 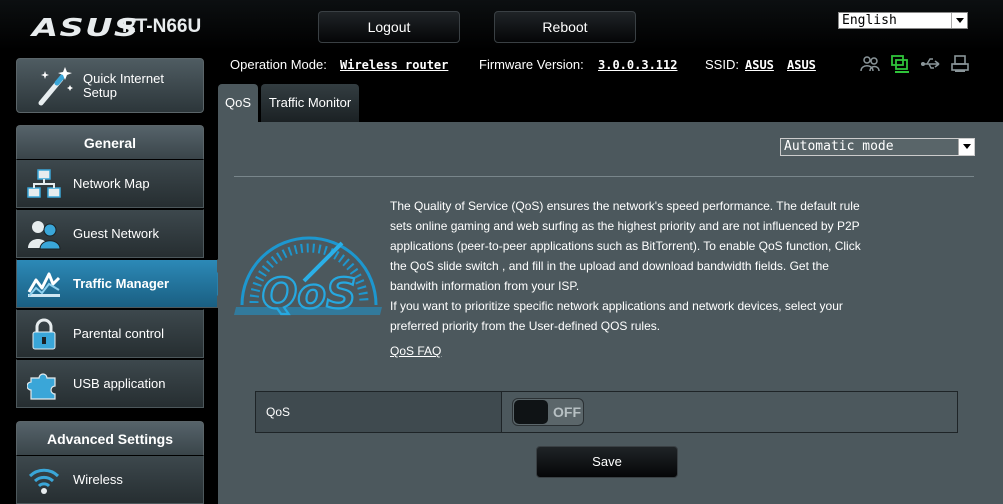 What do you see at coordinates (567, 412) in the screenshot?
I see `toggle-state: OFF` at bounding box center [567, 412].